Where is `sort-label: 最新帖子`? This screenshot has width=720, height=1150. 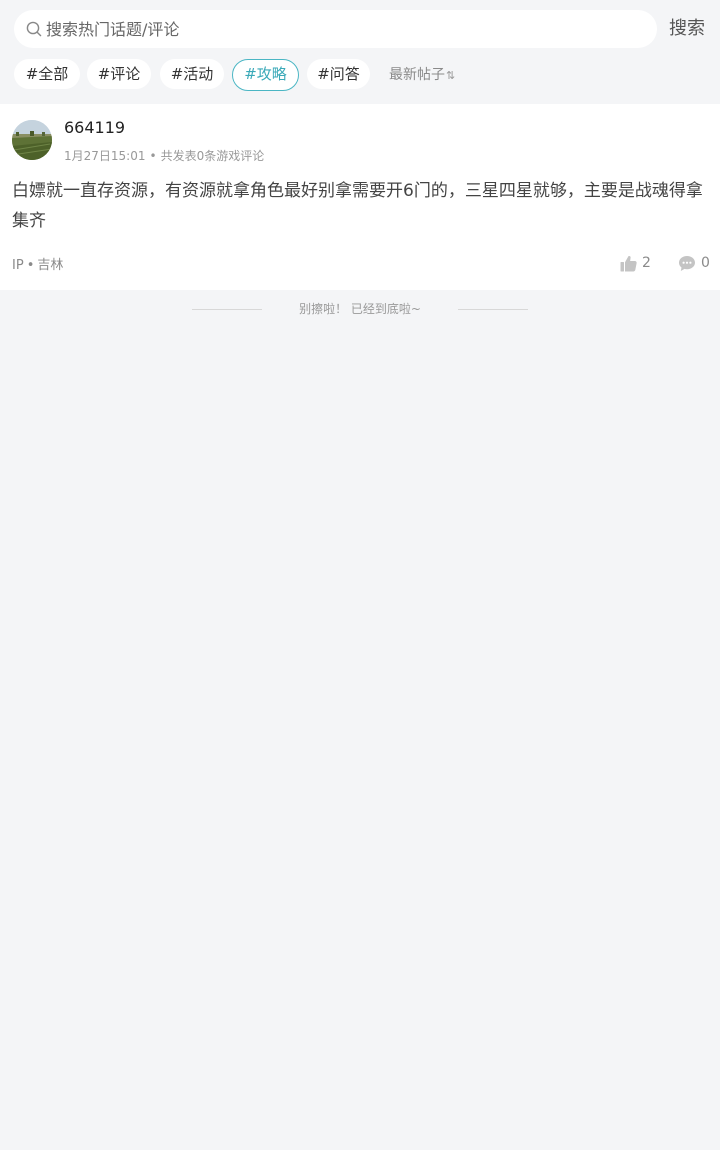
sort-label: 最新帖子 is located at coordinates (417, 75).